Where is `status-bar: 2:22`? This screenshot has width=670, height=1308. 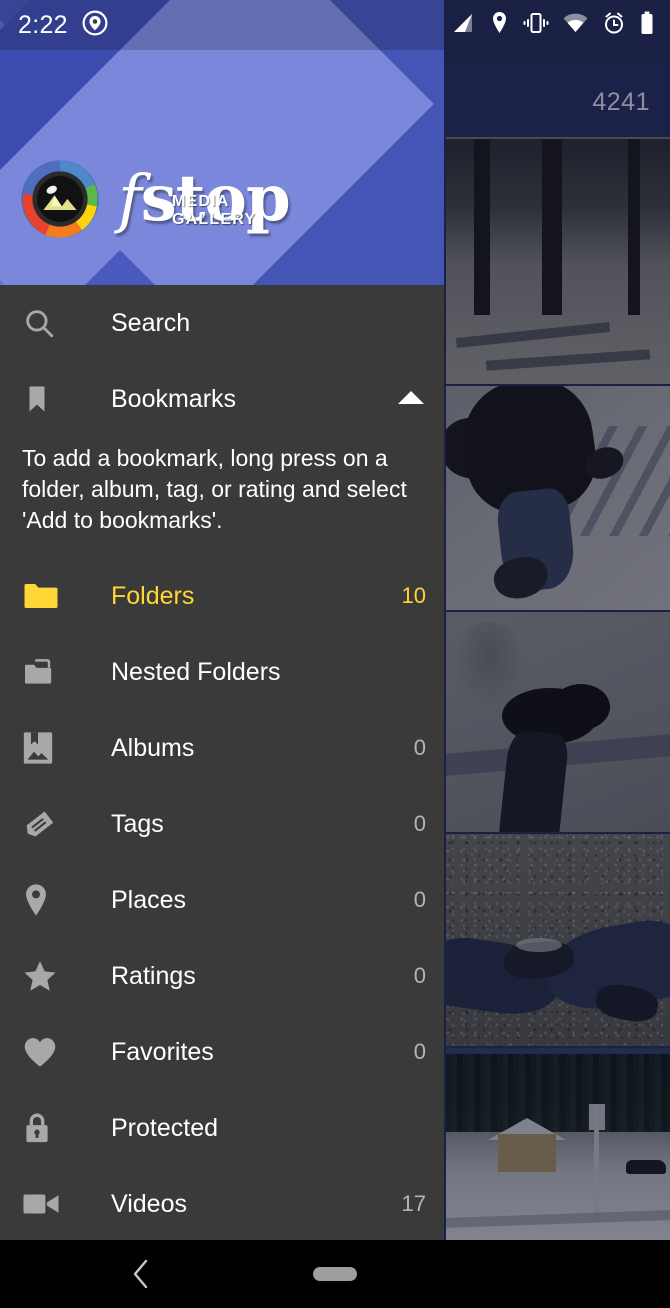 status-bar: 2:22 is located at coordinates (335, 25).